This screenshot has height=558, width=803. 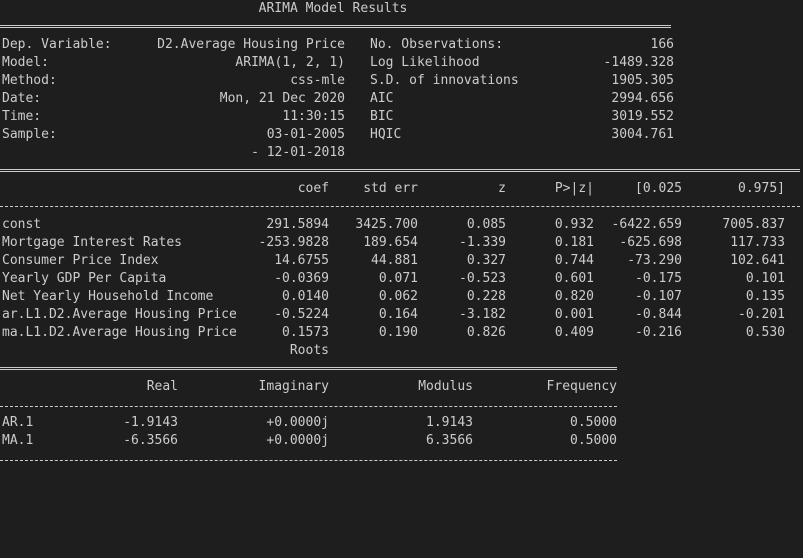 I want to click on header-value: D2.Average Housing Price, so click(x=251, y=44).